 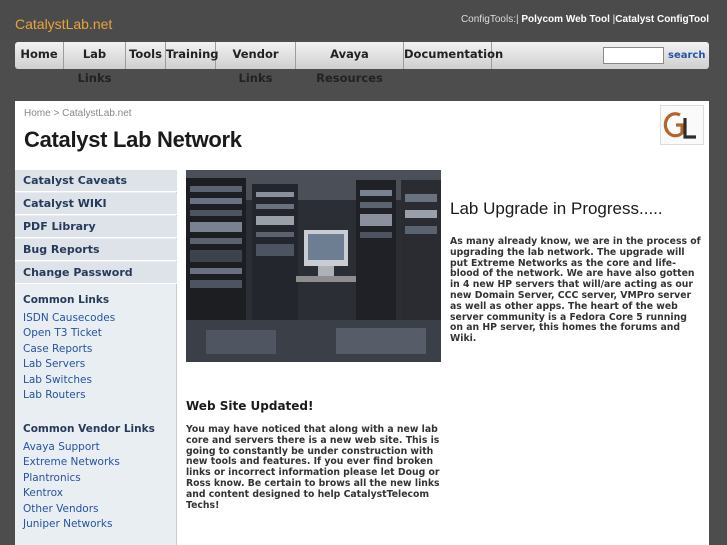 I want to click on breadcrumb-current: CatalystLab.net, so click(x=97, y=113).